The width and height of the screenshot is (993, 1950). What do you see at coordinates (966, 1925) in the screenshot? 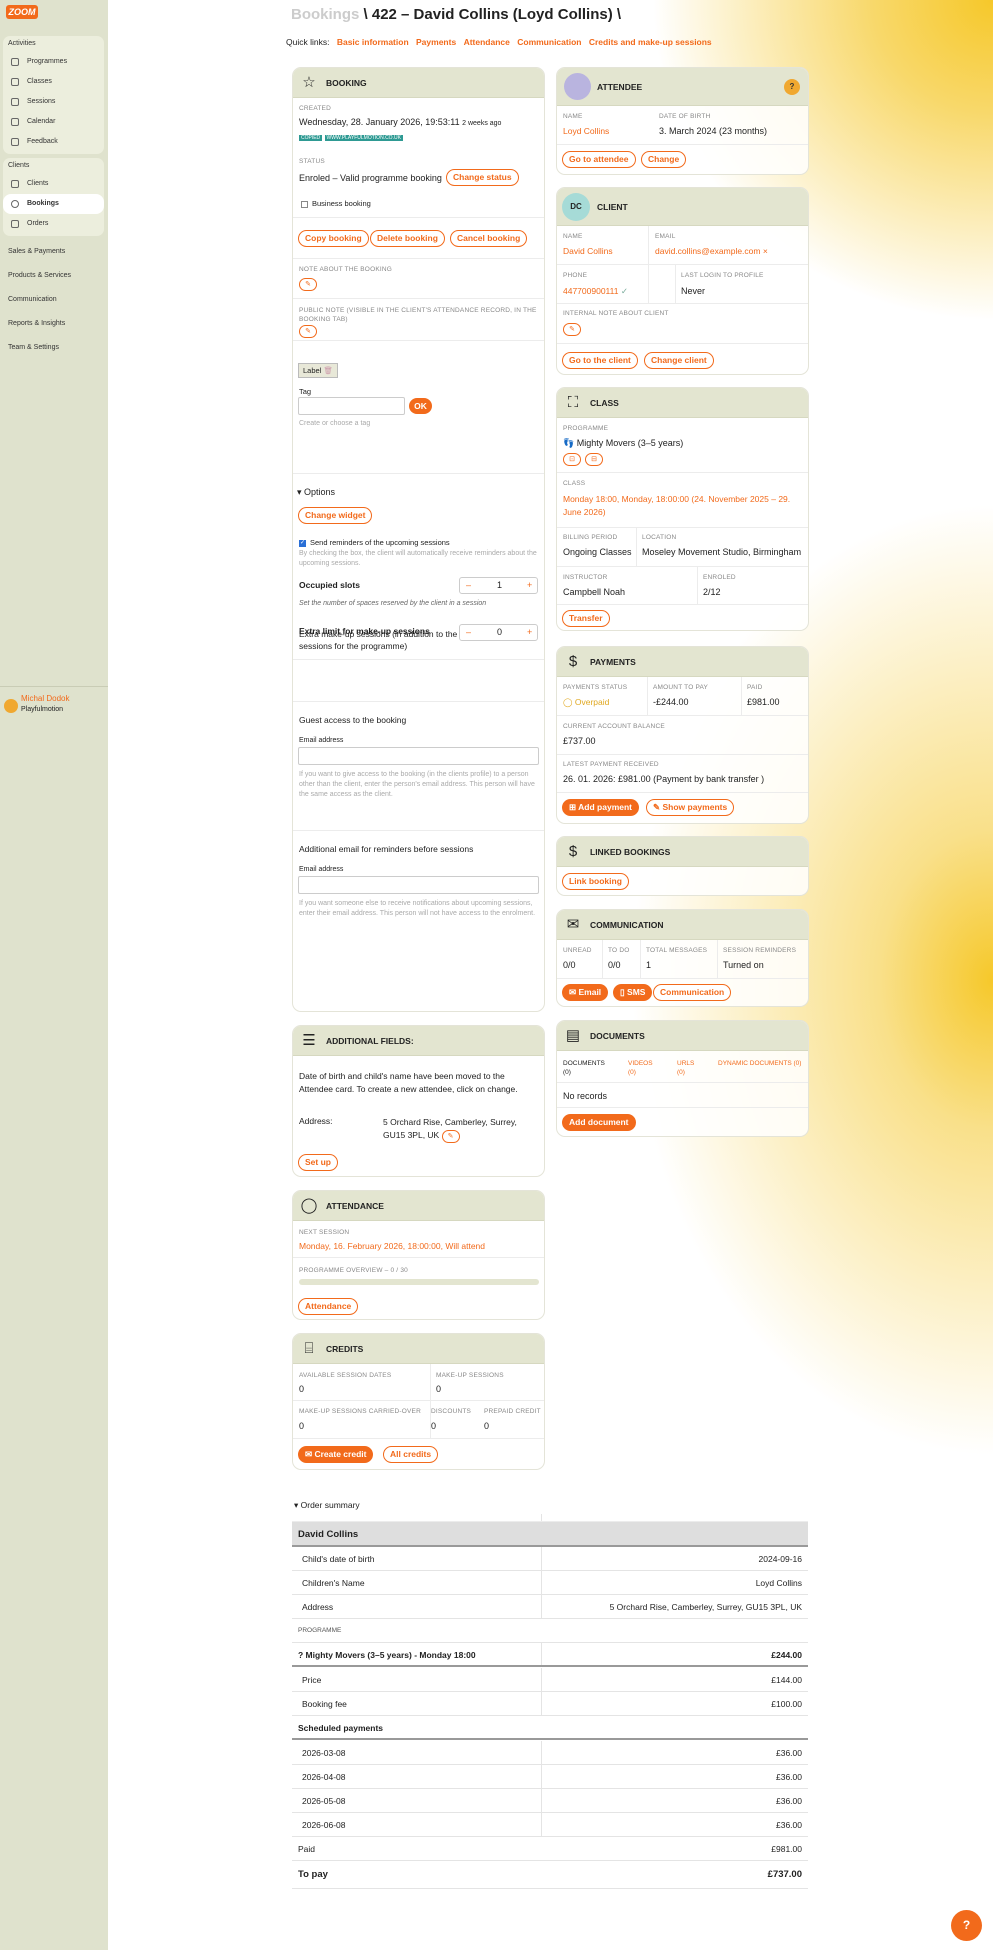
I see `help-button: ?` at bounding box center [966, 1925].